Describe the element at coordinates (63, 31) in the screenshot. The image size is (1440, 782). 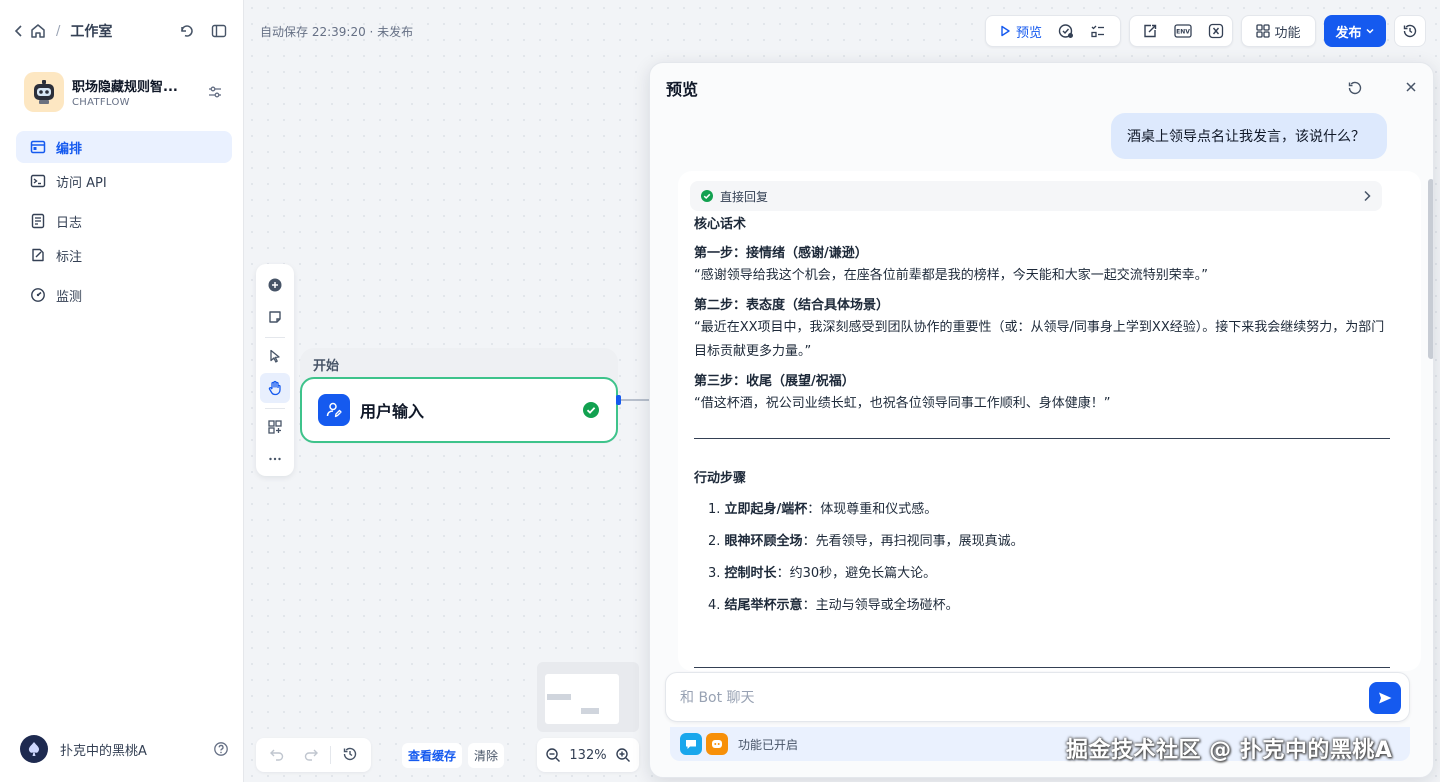
I see `breadcrumb: / 工作室` at that location.